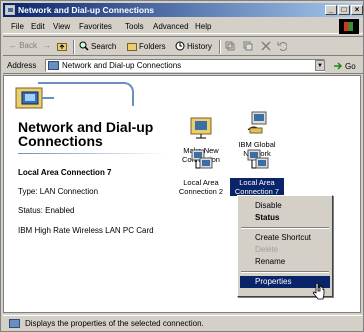 The height and width of the screenshot is (332, 364). I want to click on connection-status: Status: Enabled, so click(46, 210).